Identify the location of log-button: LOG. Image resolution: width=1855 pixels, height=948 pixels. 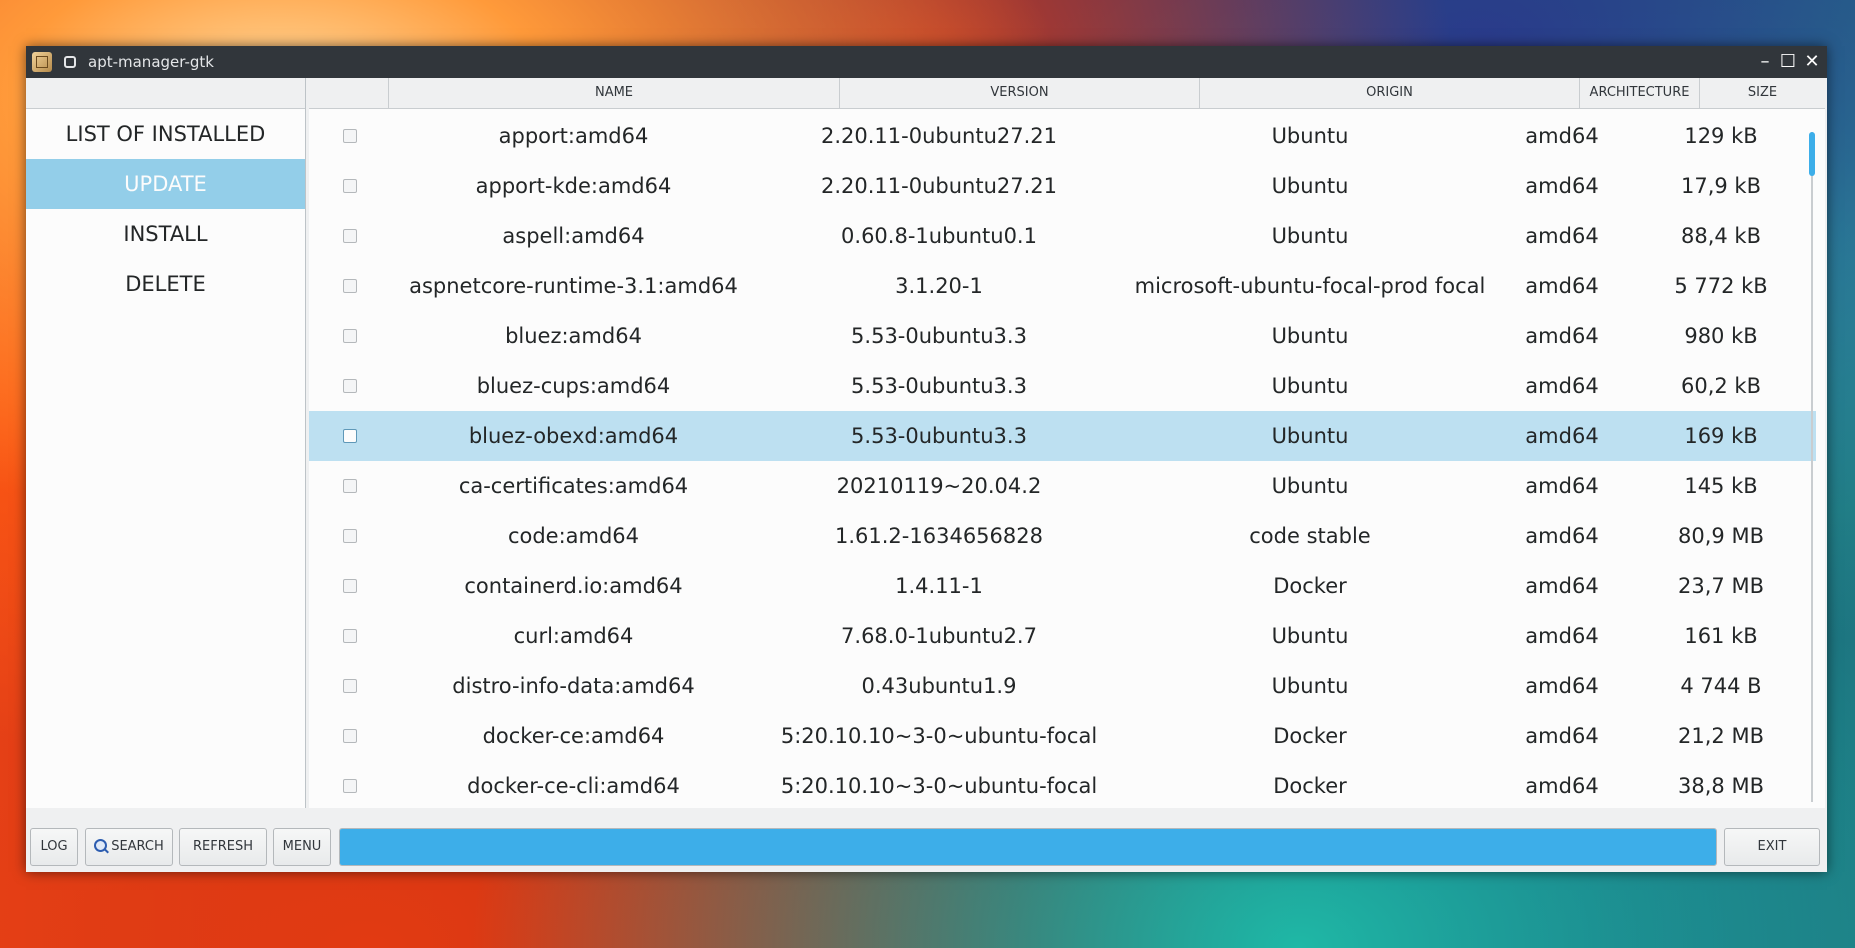
(54, 847).